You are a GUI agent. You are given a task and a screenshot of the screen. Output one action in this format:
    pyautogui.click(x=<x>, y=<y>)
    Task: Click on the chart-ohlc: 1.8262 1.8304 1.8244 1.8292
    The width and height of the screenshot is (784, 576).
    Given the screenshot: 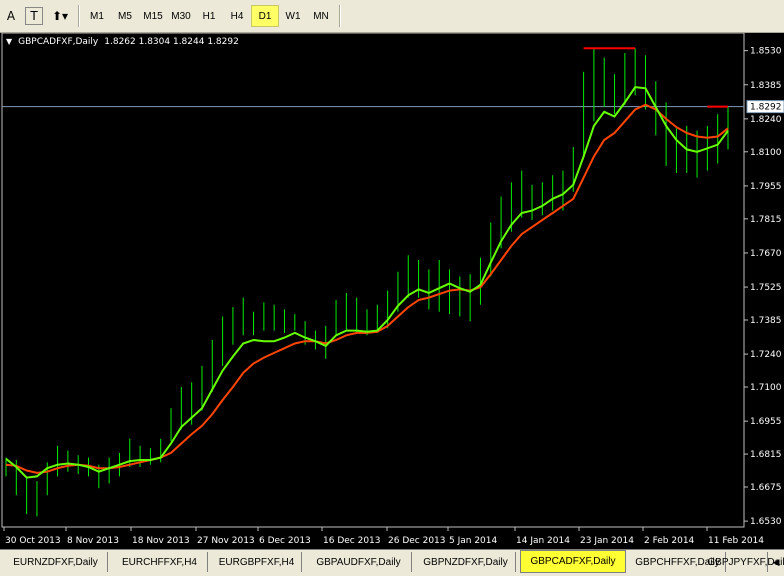 What is the action you would take?
    pyautogui.click(x=171, y=42)
    